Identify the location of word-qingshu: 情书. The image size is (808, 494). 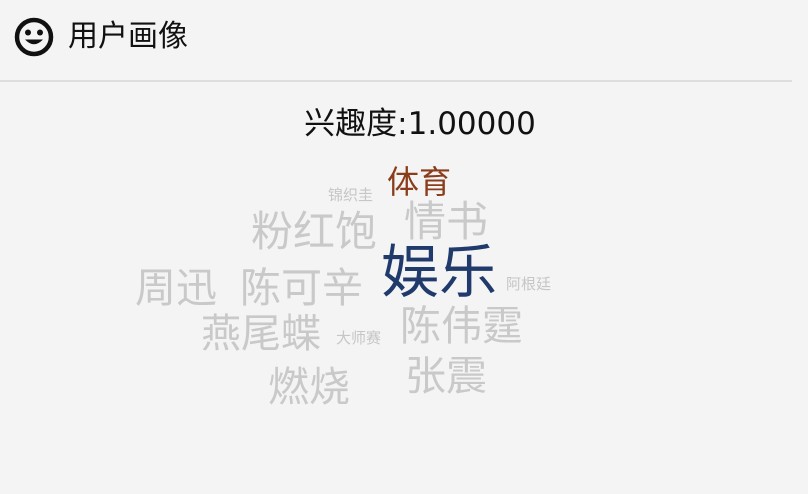
(446, 222).